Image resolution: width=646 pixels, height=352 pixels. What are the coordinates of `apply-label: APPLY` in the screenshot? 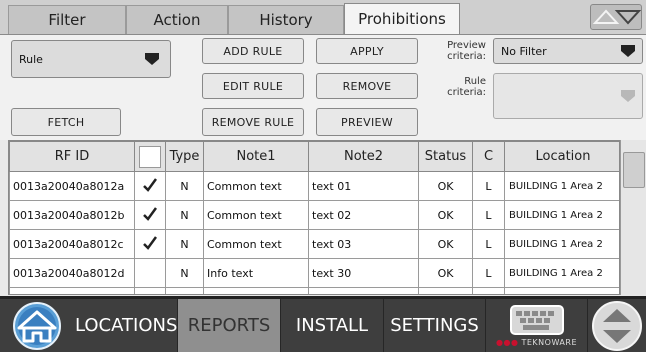 It's located at (367, 51).